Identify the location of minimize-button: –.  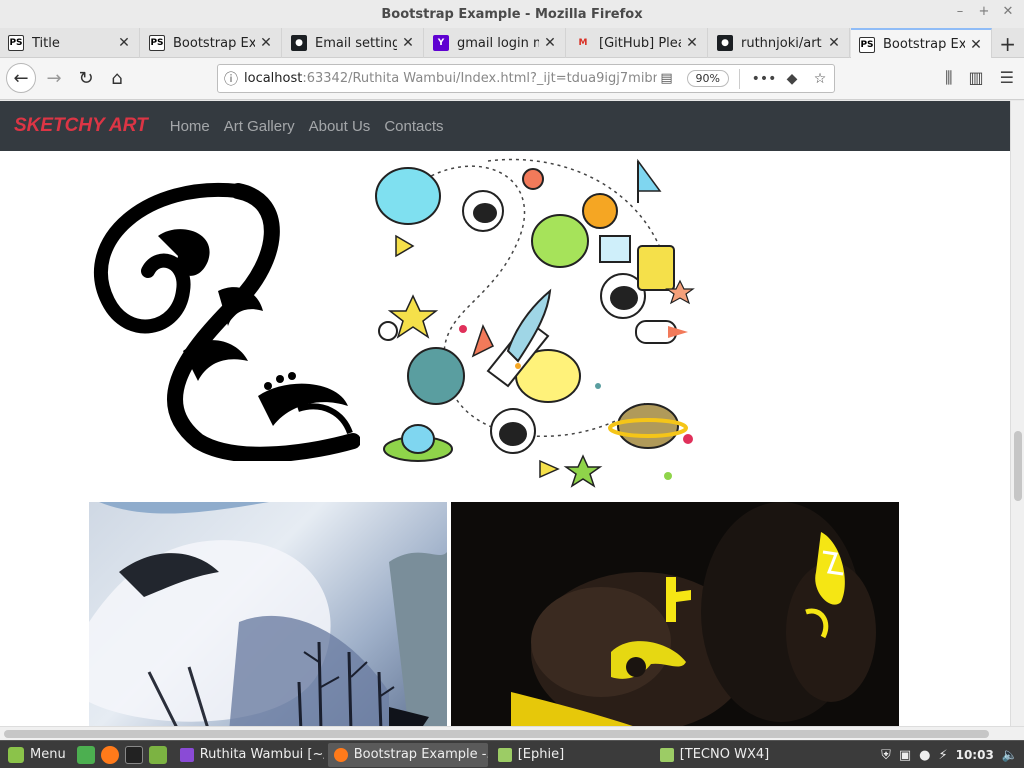
(960, 11).